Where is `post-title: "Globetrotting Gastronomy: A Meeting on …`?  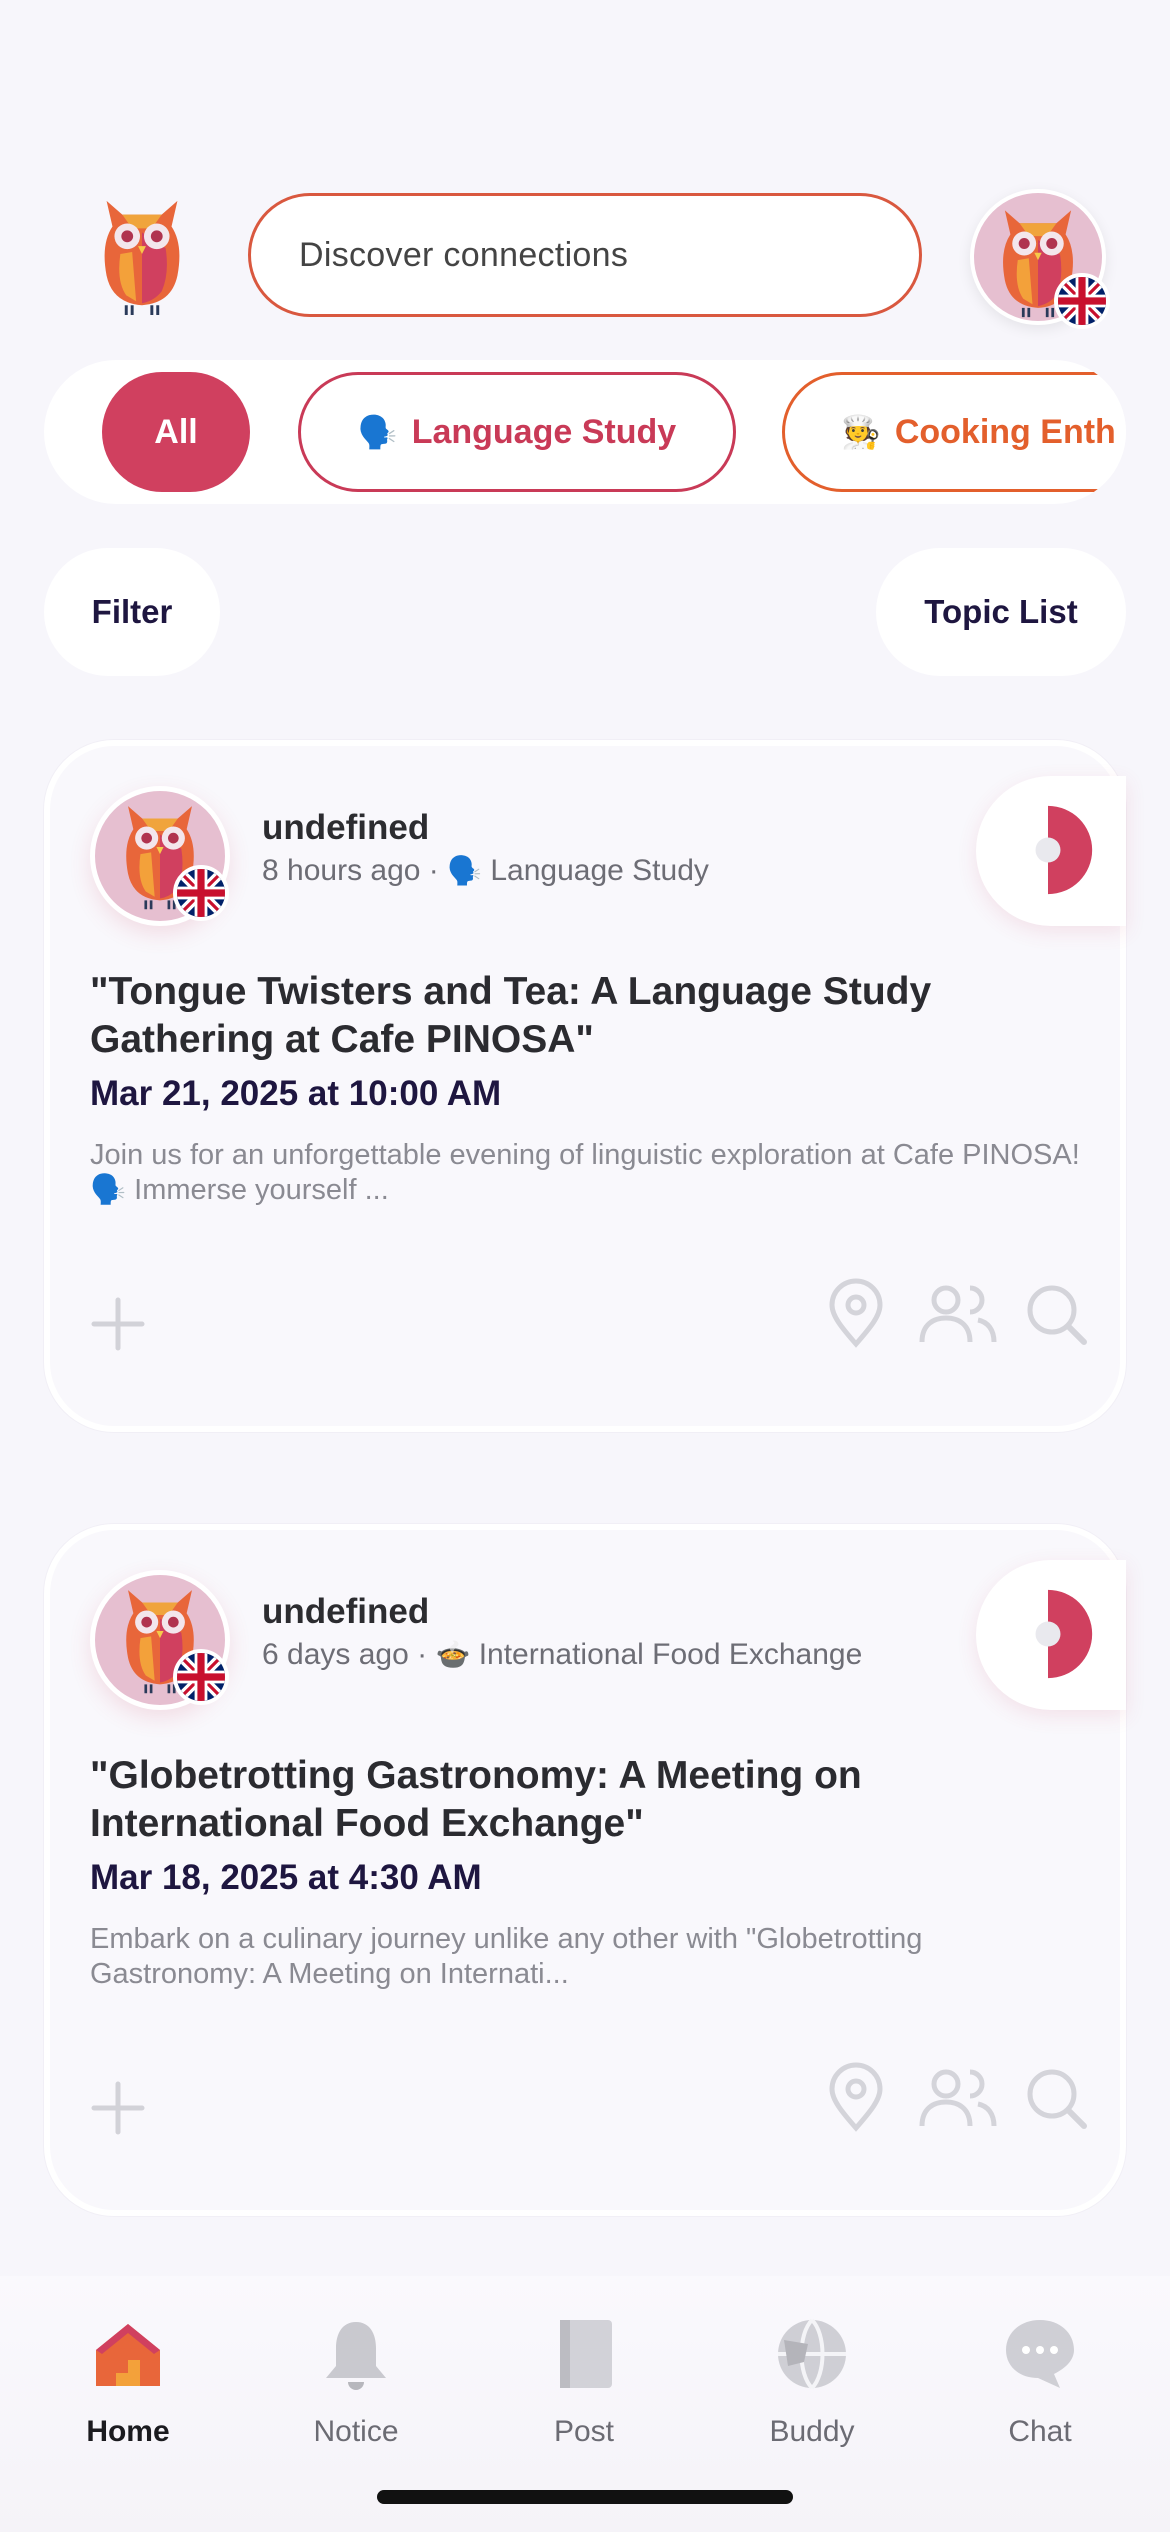 post-title: "Globetrotting Gastronomy: A Meeting on … is located at coordinates (580, 1800).